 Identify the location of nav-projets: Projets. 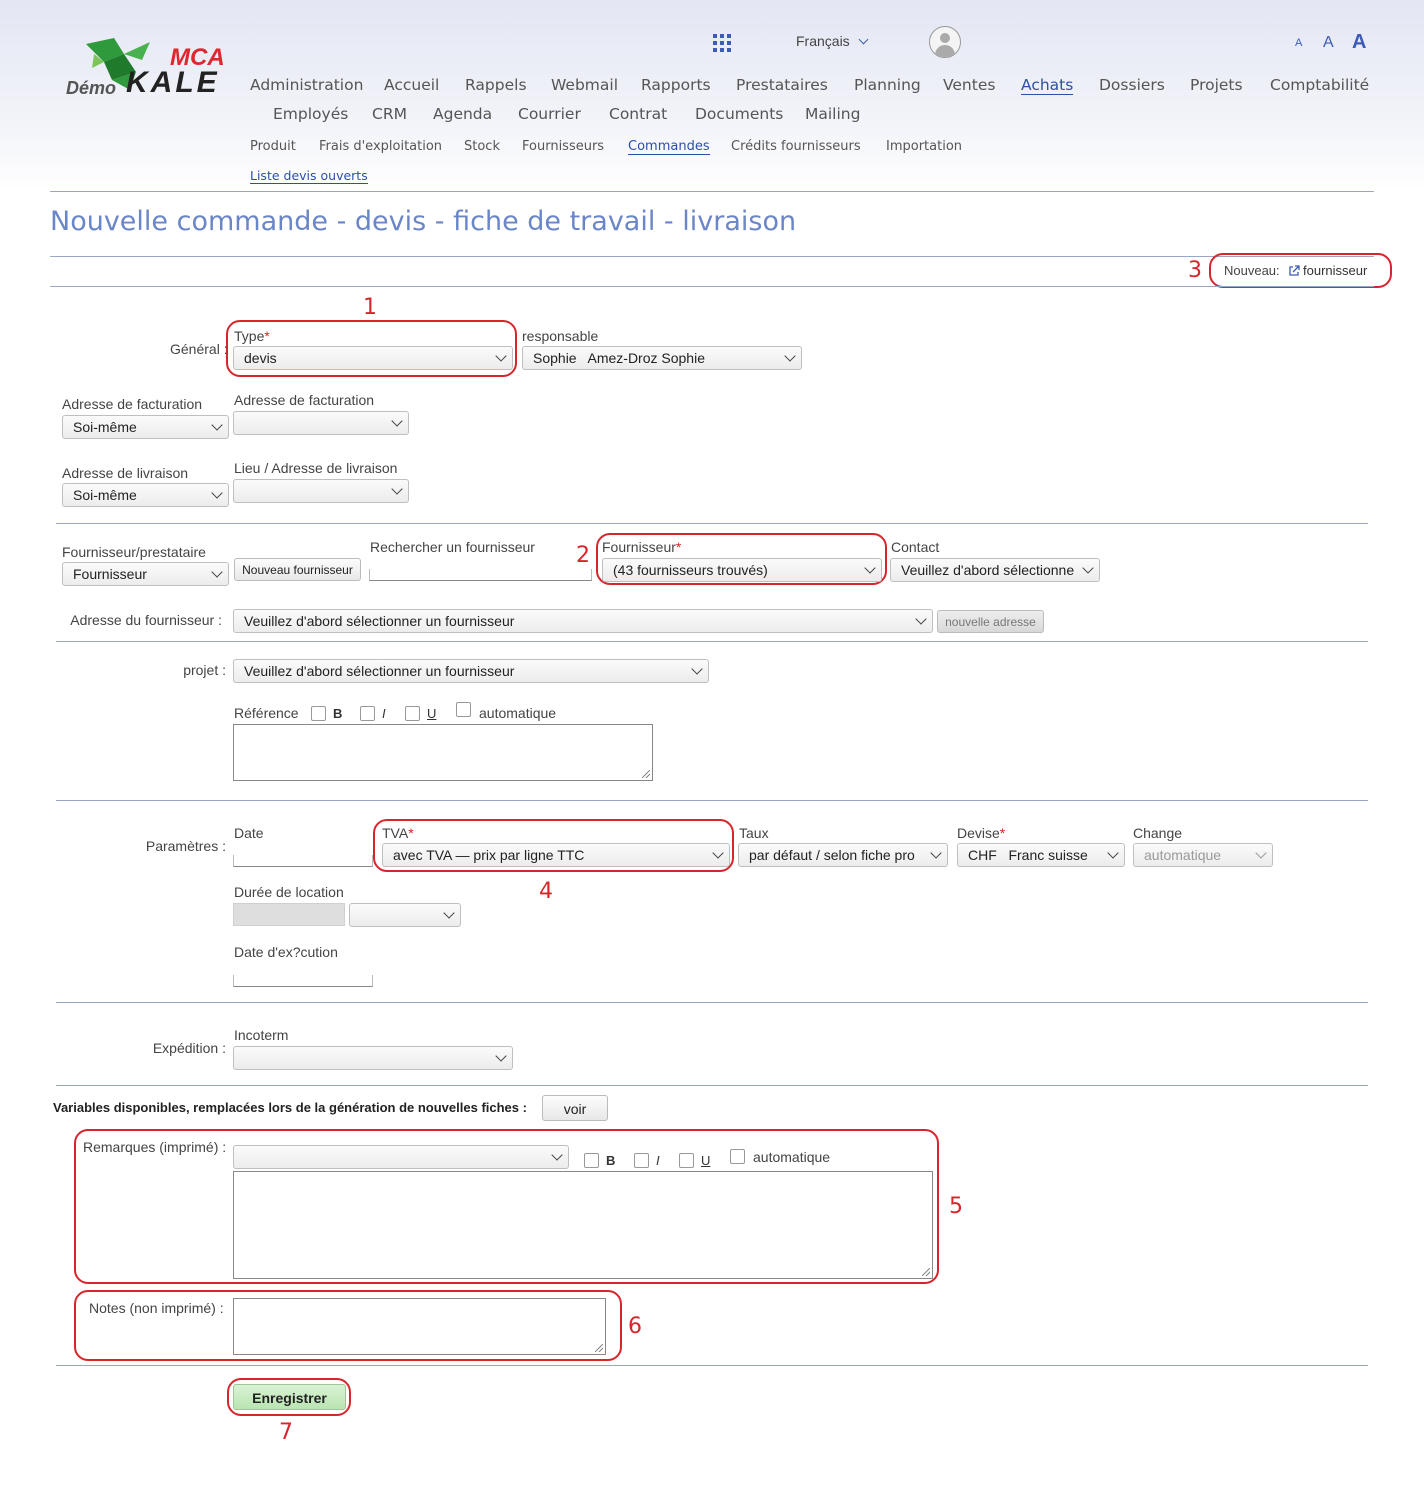
(1216, 85).